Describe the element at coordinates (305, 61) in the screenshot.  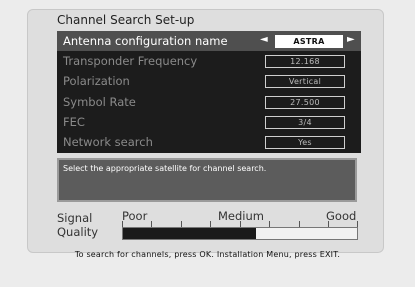
I see `transponder-frequency-value: 12.168` at that location.